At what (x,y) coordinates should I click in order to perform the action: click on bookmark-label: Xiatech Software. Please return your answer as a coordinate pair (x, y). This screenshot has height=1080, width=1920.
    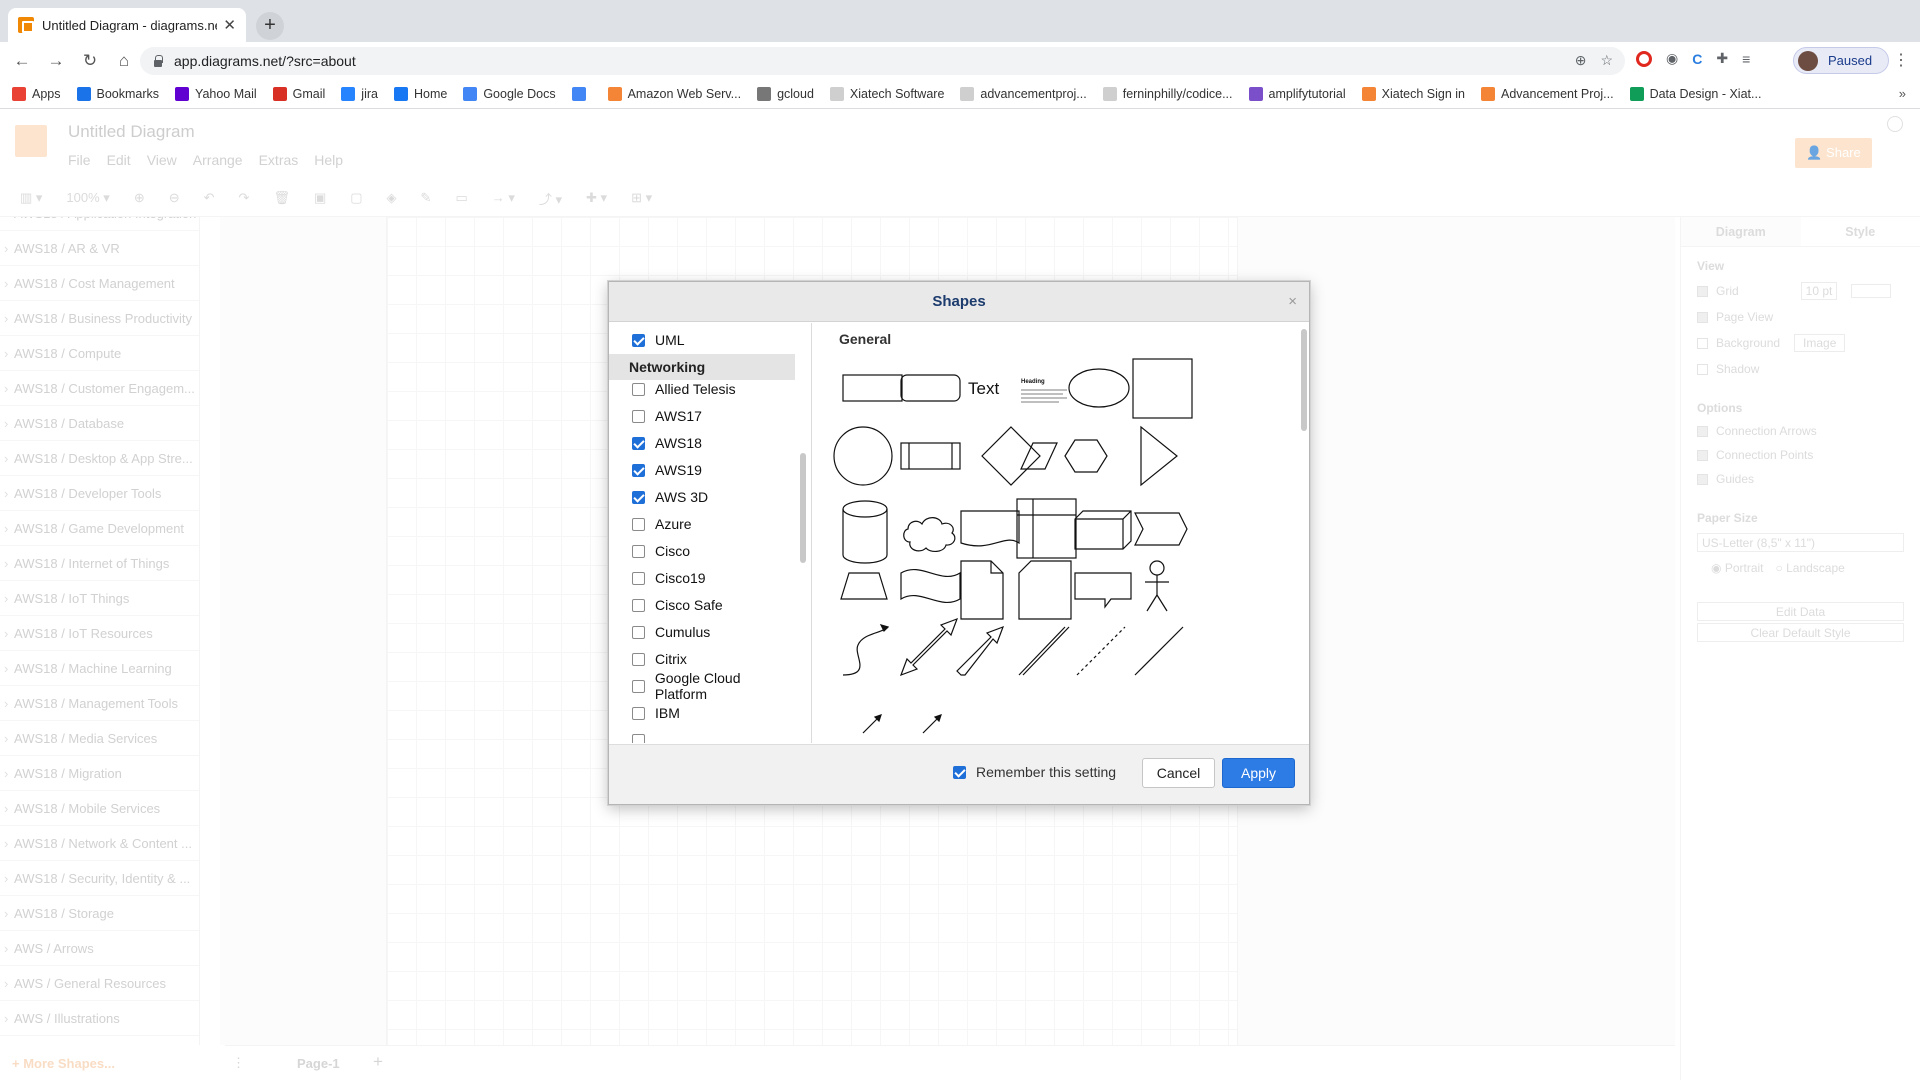
    Looking at the image, I should click on (897, 93).